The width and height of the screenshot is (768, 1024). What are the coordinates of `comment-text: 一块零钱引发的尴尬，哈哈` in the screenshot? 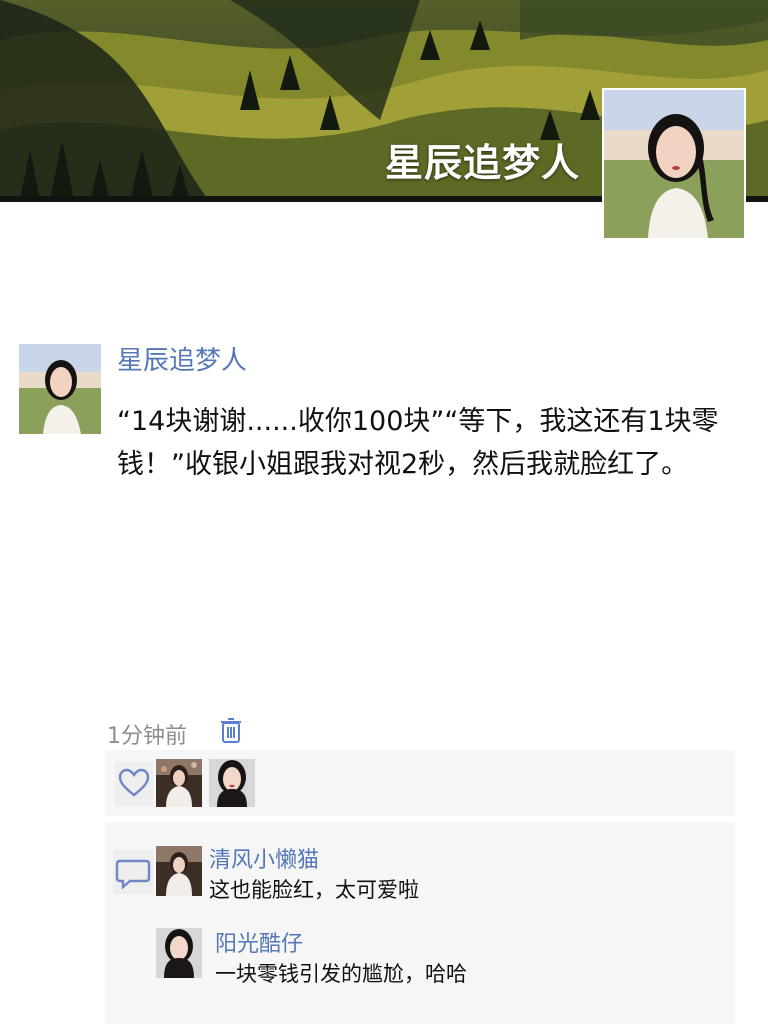 It's located at (341, 974).